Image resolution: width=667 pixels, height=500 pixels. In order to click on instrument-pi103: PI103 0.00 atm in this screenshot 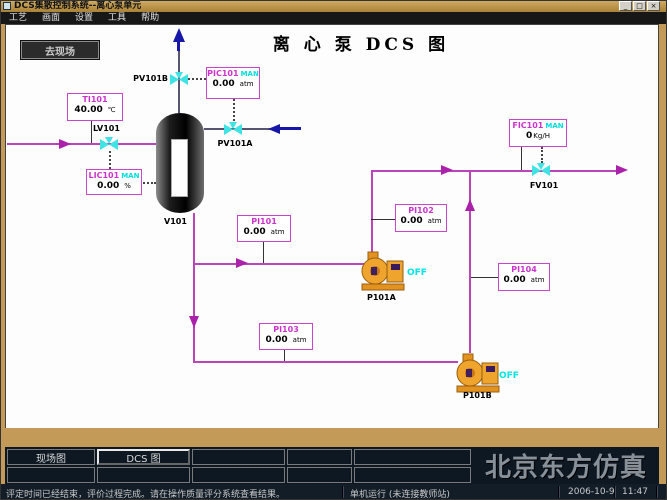, I will do `click(286, 336)`.